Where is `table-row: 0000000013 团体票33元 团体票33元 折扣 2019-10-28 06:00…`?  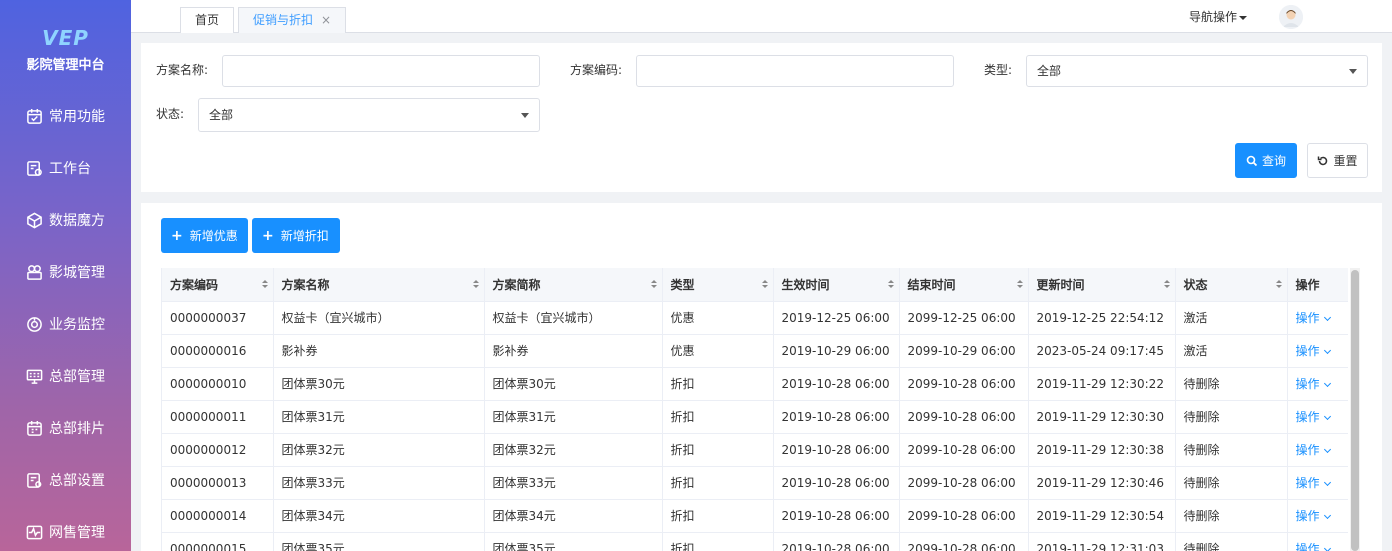
table-row: 0000000013 团体票33元 团体票33元 折扣 2019-10-28 06:00… is located at coordinates (755, 483).